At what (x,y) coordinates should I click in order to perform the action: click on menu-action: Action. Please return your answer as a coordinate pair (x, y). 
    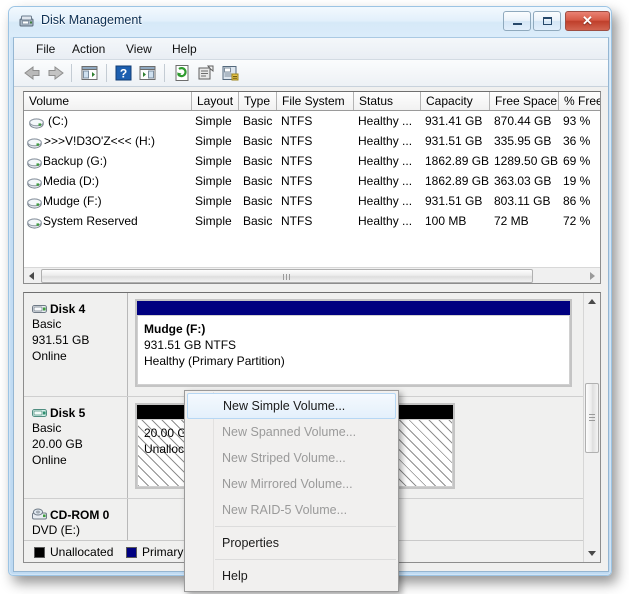
    Looking at the image, I should click on (88, 49).